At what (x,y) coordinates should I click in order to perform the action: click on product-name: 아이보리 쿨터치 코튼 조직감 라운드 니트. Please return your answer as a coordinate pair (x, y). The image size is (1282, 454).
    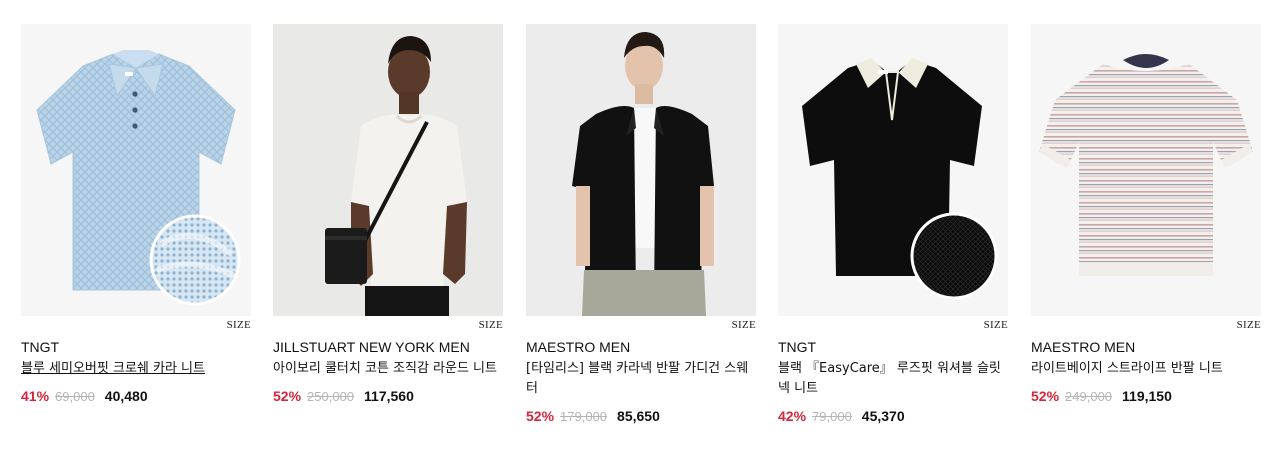
    Looking at the image, I should click on (388, 369).